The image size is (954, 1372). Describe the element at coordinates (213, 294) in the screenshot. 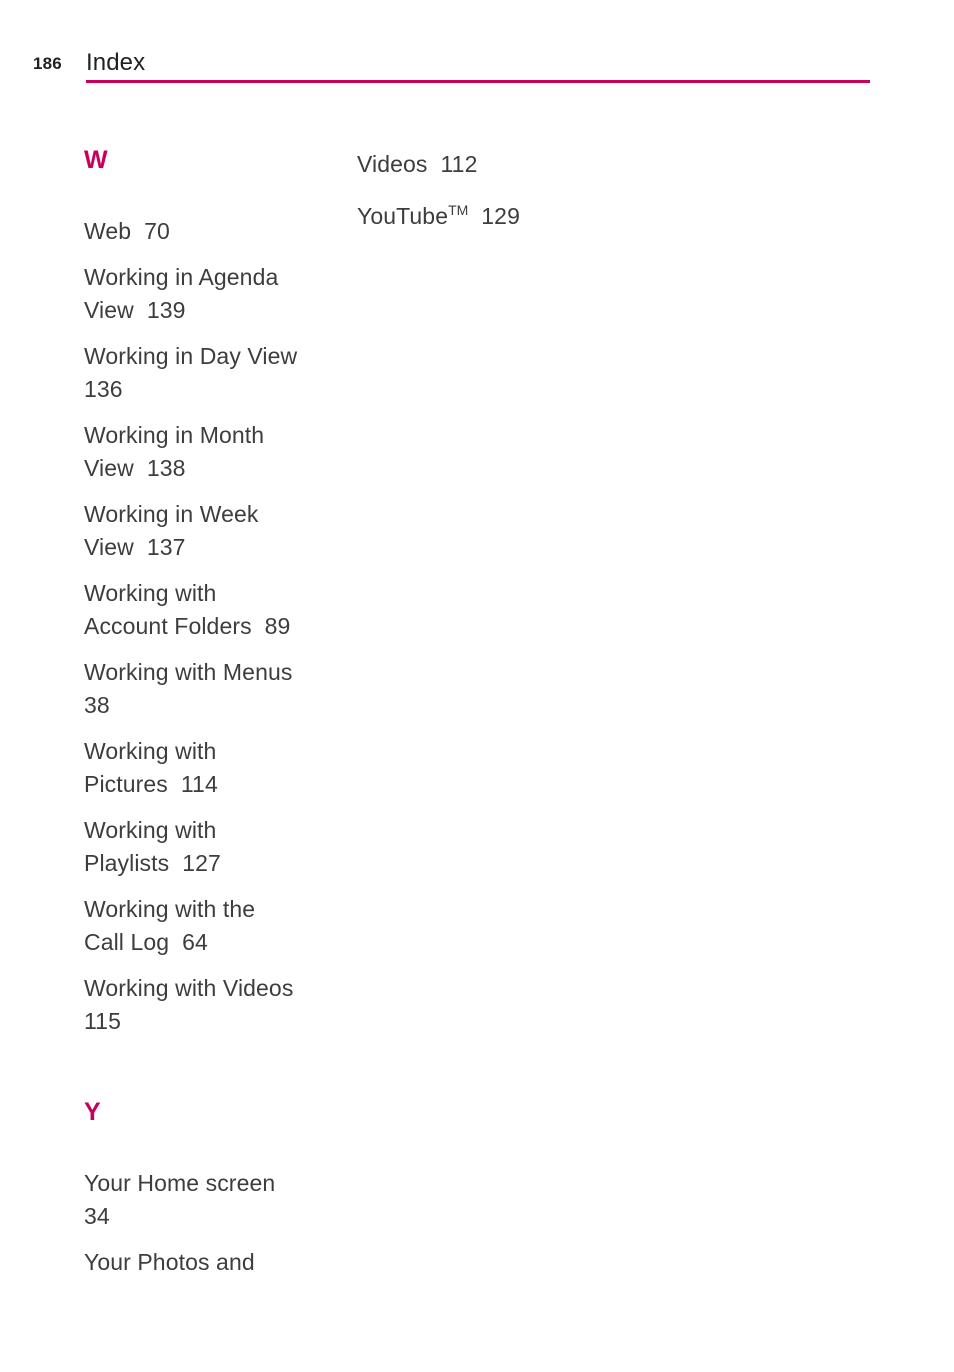

I see `index-entry: Working in Agenda View 139` at that location.